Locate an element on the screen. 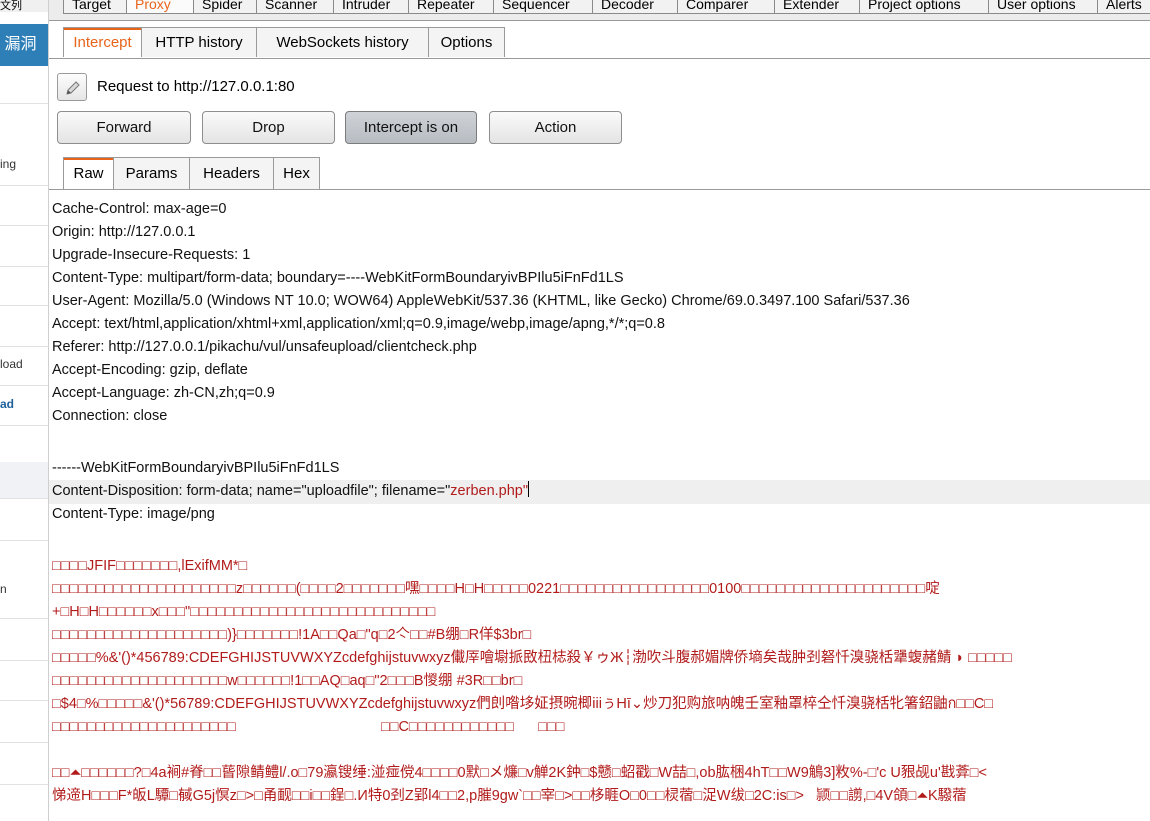 The height and width of the screenshot is (821, 1150). header-line: Accept-Language: zh-CN,zh;q=0.9 is located at coordinates (163, 393).